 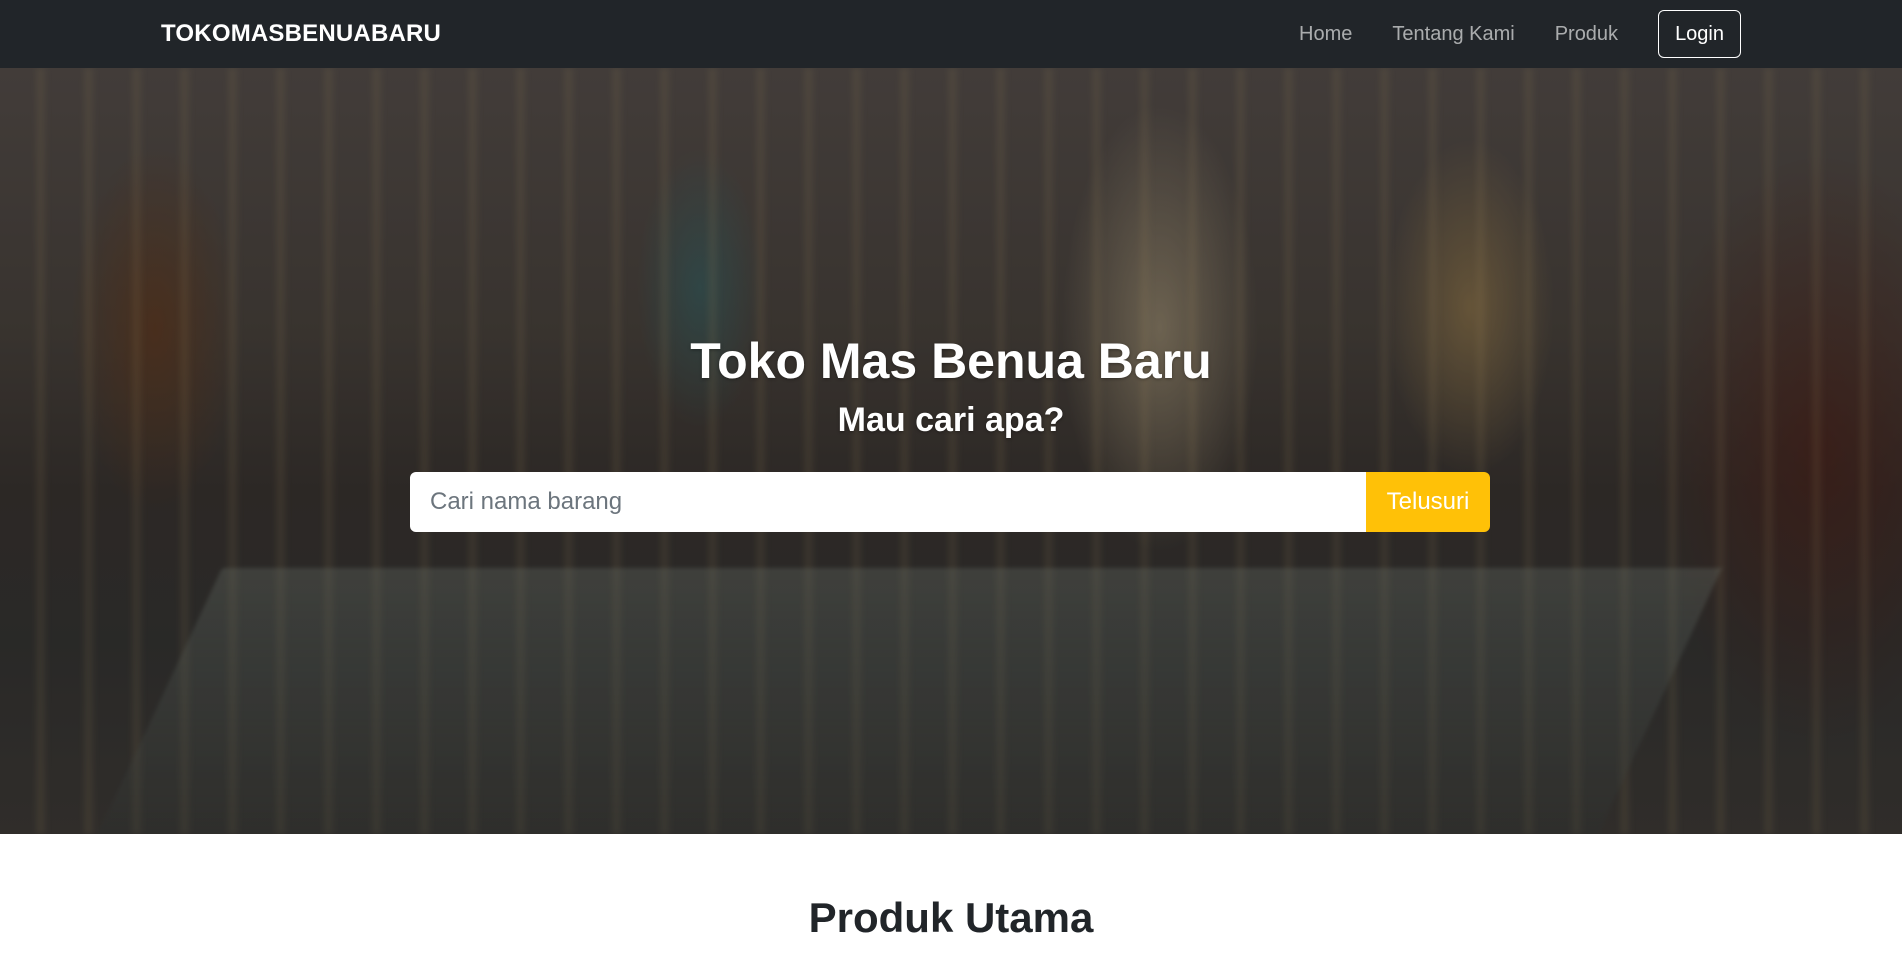 I want to click on search-button: Telusuri, so click(x=1428, y=502).